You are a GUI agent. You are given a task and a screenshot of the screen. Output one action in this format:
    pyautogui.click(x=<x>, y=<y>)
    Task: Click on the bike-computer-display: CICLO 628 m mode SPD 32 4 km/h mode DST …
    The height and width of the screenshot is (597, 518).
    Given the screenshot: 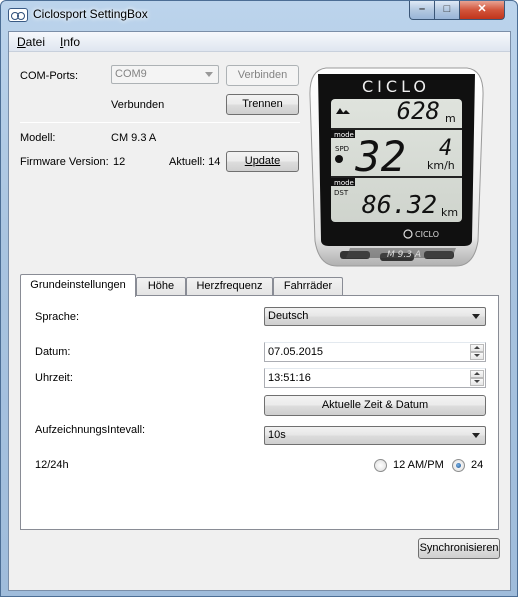 What is the action you would take?
    pyautogui.click(x=396, y=167)
    